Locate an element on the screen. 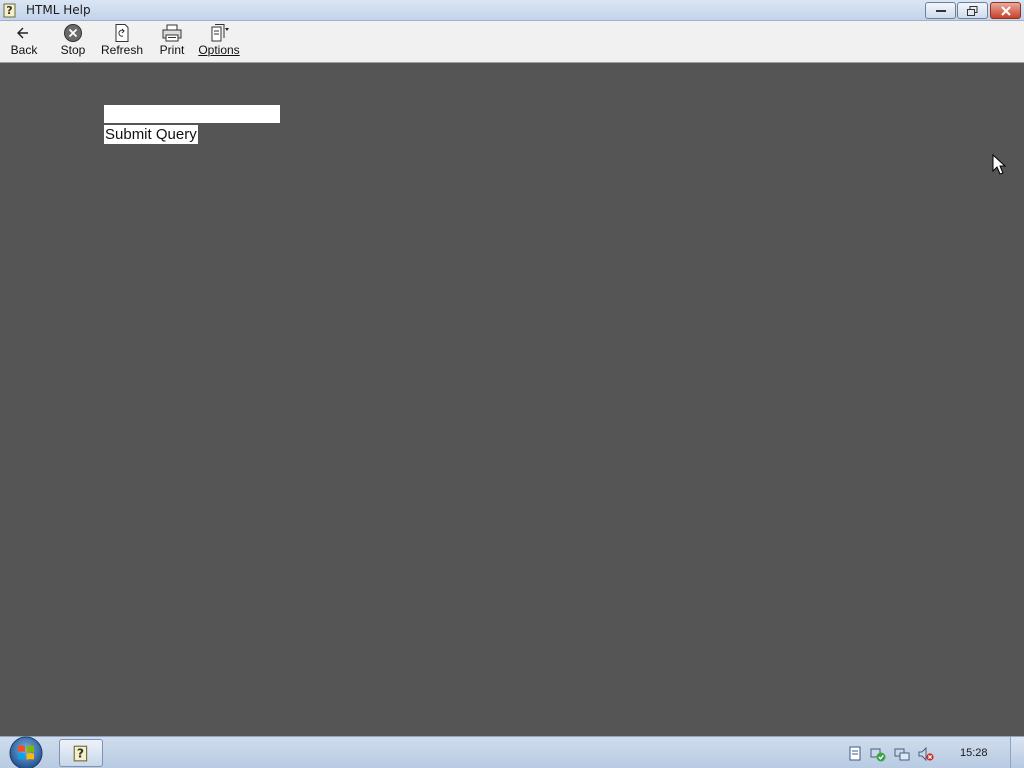  options-button: Options is located at coordinates (219, 42).